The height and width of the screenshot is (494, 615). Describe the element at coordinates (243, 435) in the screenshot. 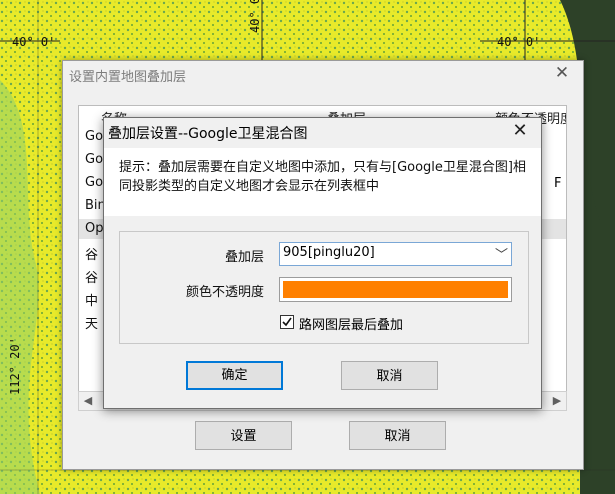

I see `settings-button: 设置` at that location.